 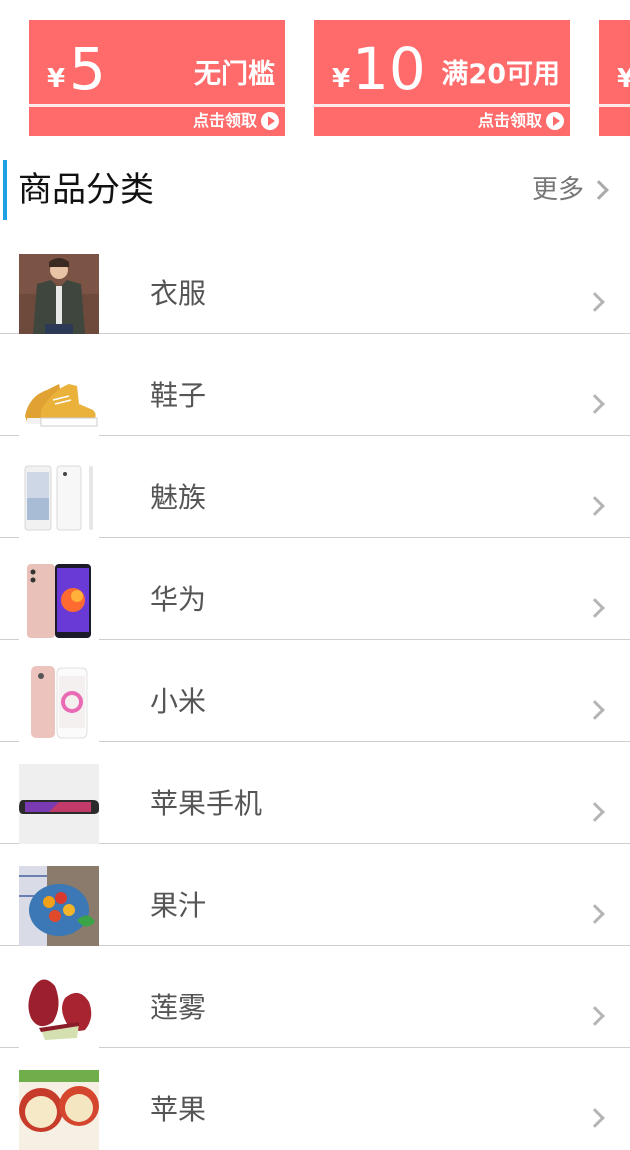 I want to click on category-label: 苹果, so click(x=178, y=1109).